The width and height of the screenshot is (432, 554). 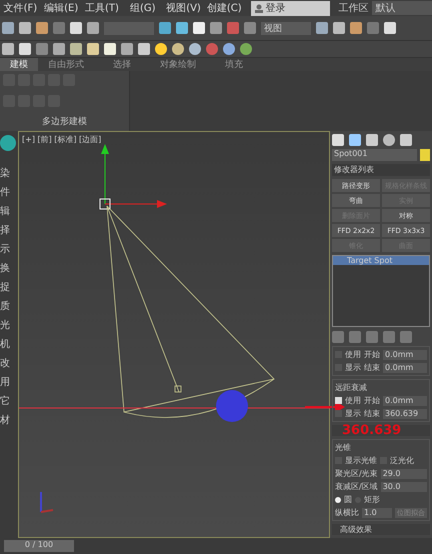 What do you see at coordinates (5, 420) in the screenshot?
I see `sidebar-item: 材` at bounding box center [5, 420].